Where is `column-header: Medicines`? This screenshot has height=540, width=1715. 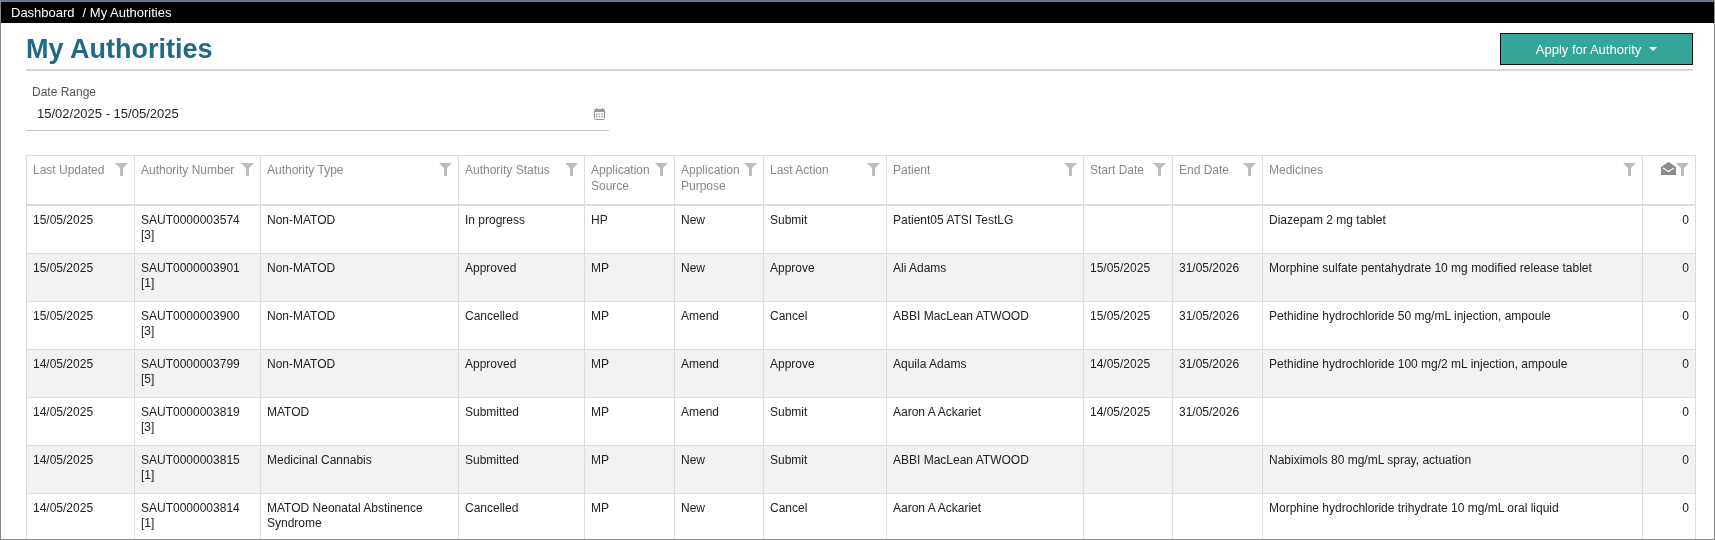
column-header: Medicines is located at coordinates (1296, 170).